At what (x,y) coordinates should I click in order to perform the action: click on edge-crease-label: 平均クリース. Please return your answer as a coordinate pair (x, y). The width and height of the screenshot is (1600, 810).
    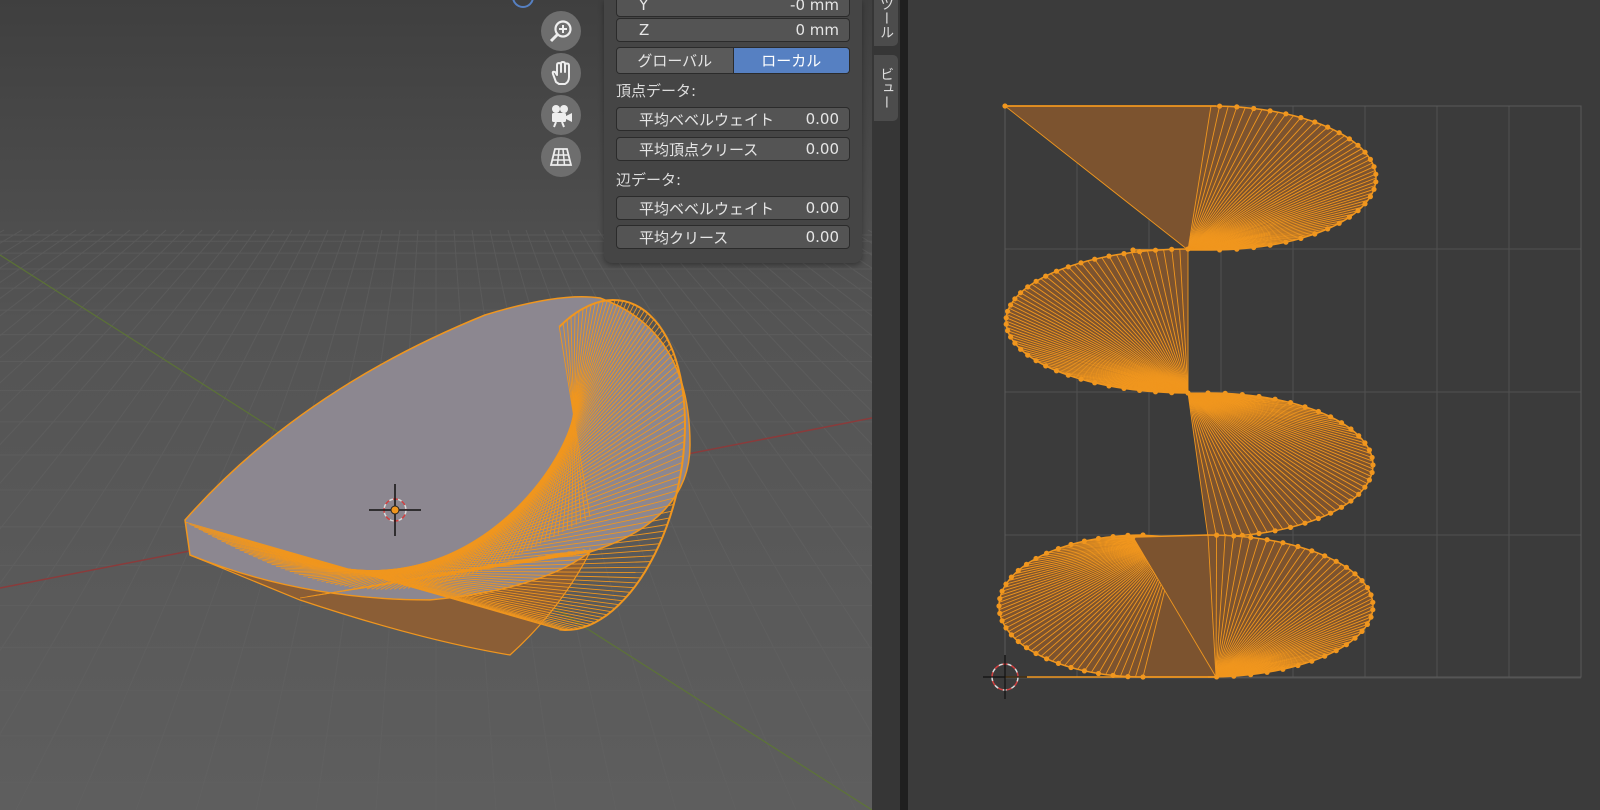
    Looking at the image, I should click on (684, 237).